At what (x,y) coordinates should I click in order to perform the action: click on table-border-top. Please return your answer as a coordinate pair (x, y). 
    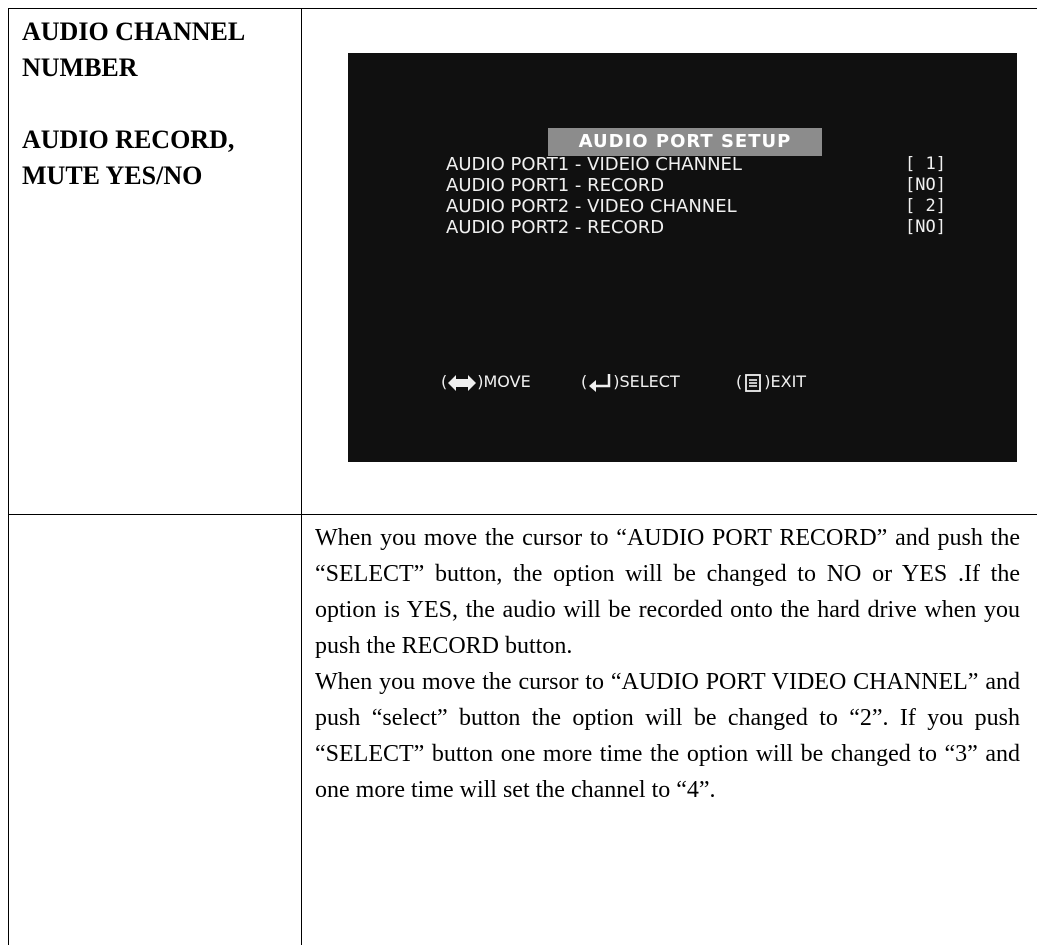
    Looking at the image, I should click on (522, 8).